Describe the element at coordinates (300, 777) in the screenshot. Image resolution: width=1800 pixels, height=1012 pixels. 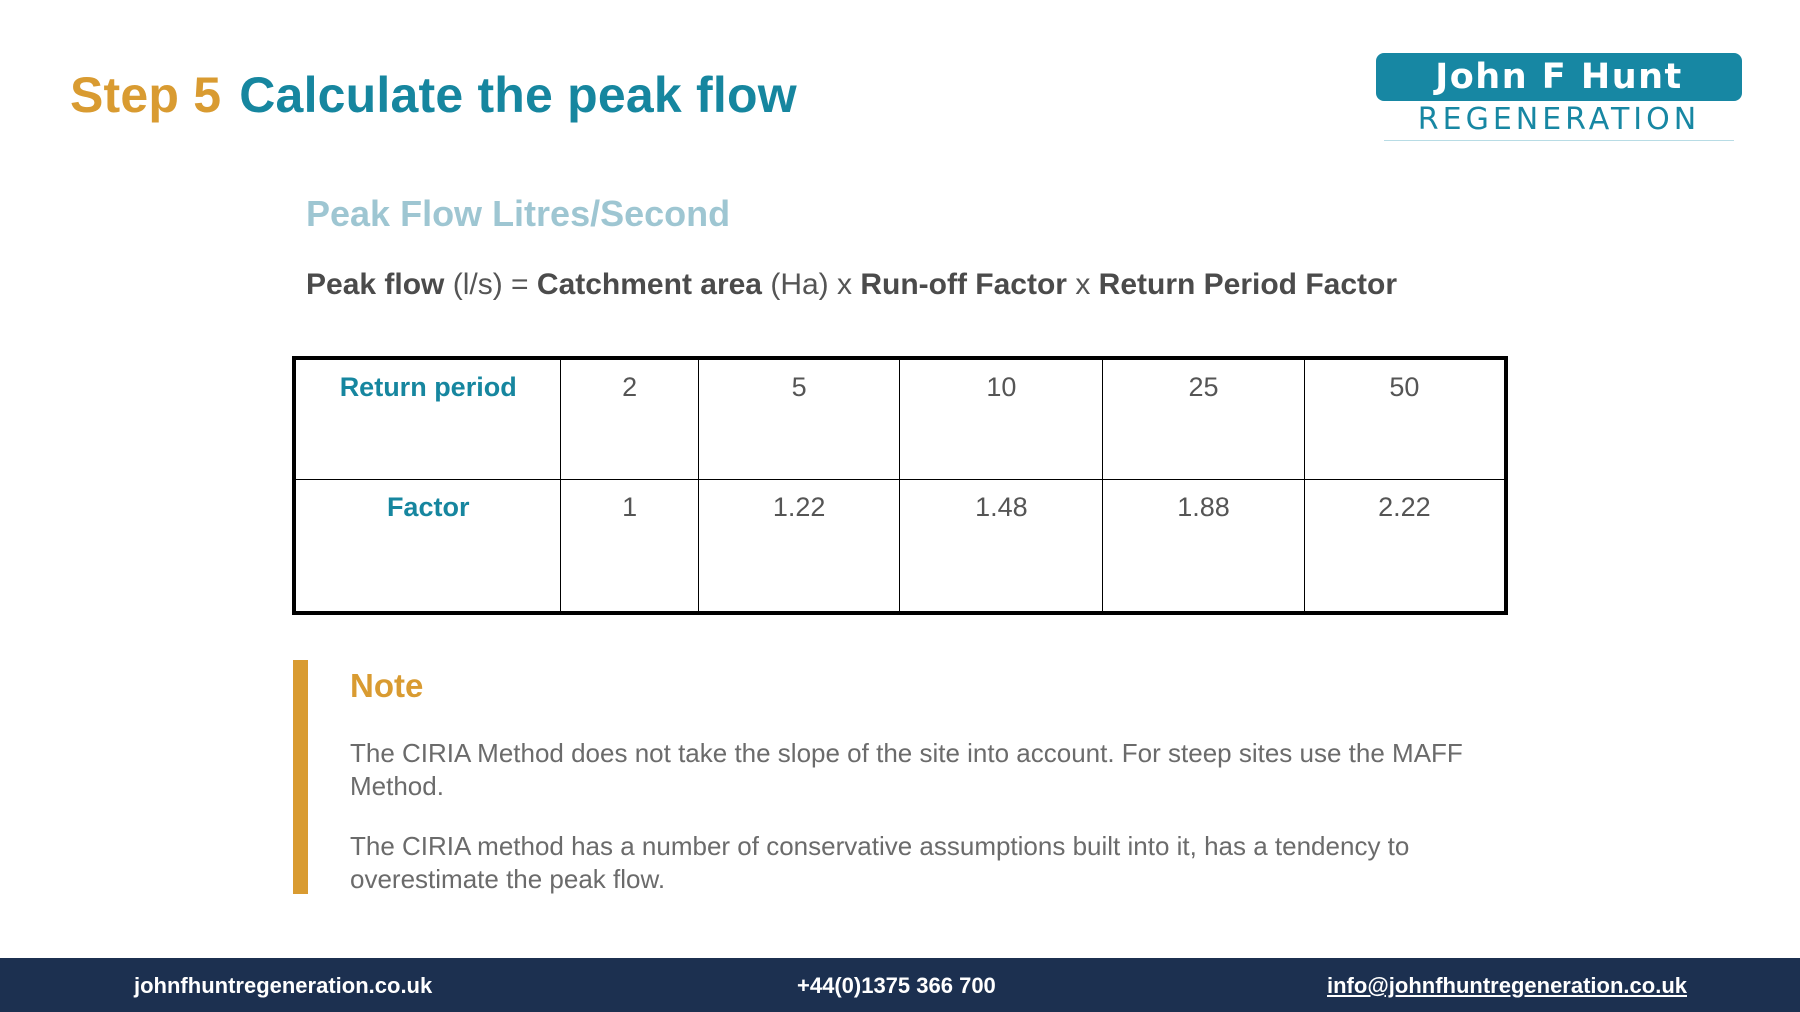
I see `note-accent-bar` at that location.